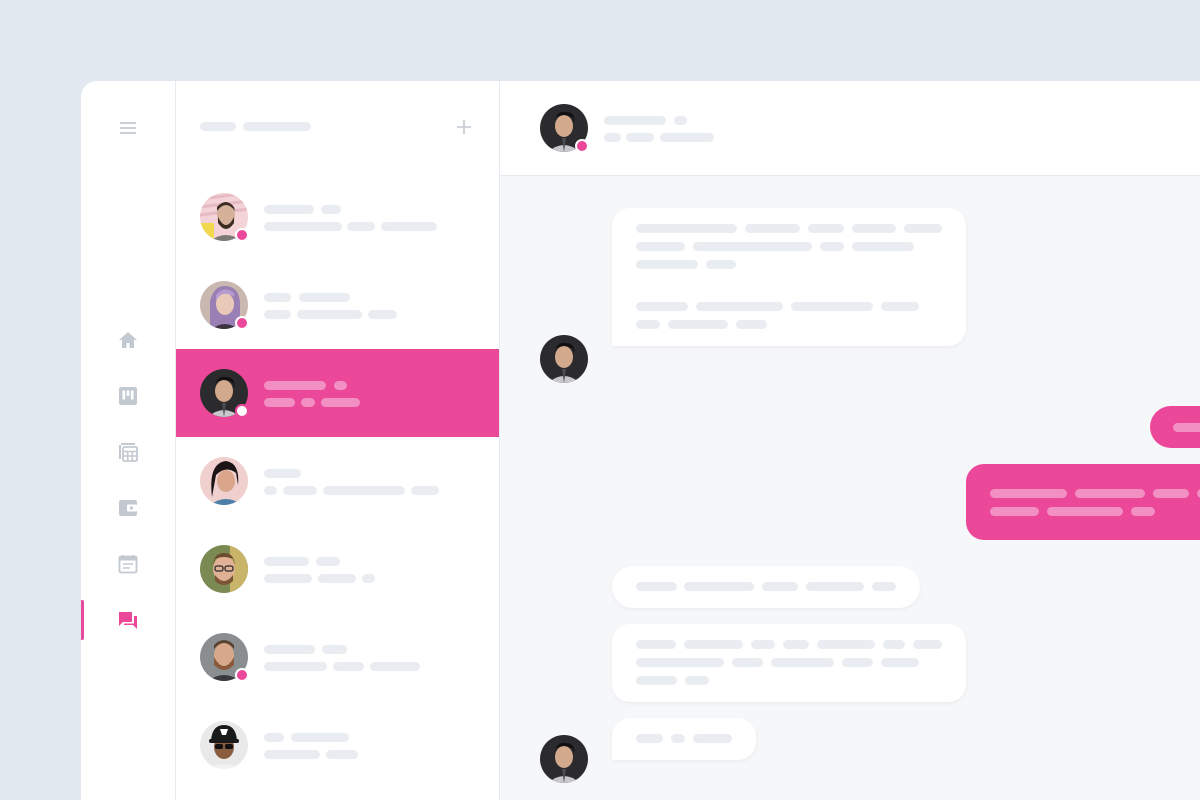  Describe the element at coordinates (128, 128) in the screenshot. I see `menu-icon` at that location.